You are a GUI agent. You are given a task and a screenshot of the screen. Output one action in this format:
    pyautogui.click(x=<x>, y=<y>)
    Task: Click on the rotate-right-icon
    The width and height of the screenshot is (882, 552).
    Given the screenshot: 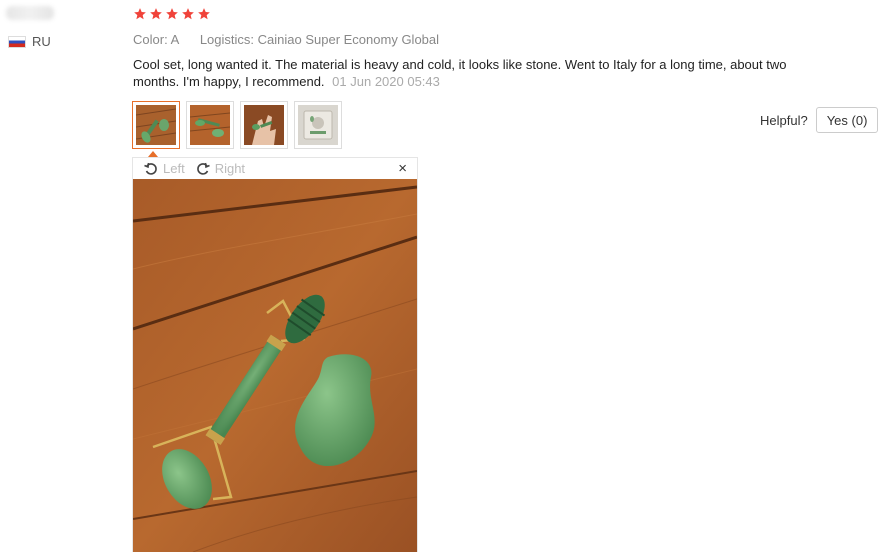 What is the action you would take?
    pyautogui.click(x=203, y=168)
    